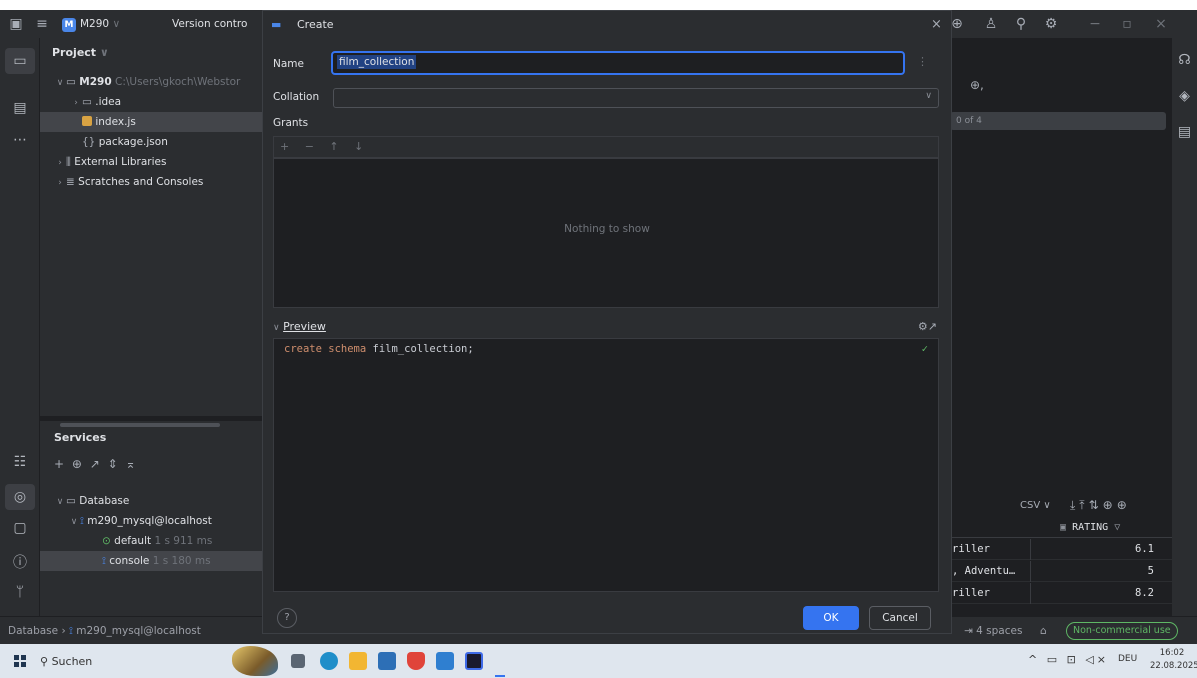 This screenshot has height=678, width=1197. Describe the element at coordinates (276, 24) in the screenshot. I see `database-icon: ▬` at that location.